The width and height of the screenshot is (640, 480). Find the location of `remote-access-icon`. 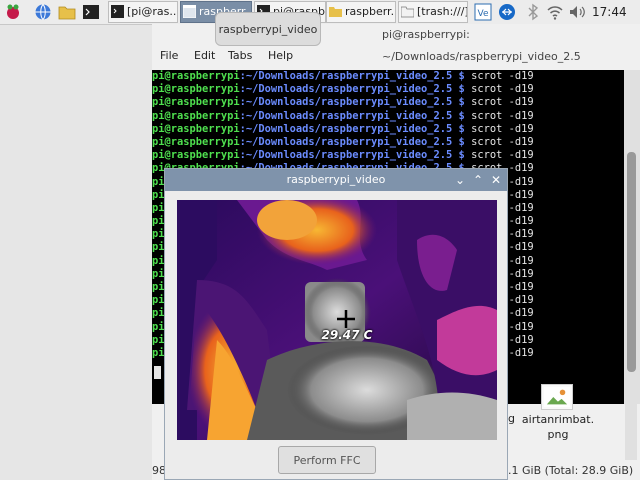

remote-access-icon is located at coordinates (507, 12).